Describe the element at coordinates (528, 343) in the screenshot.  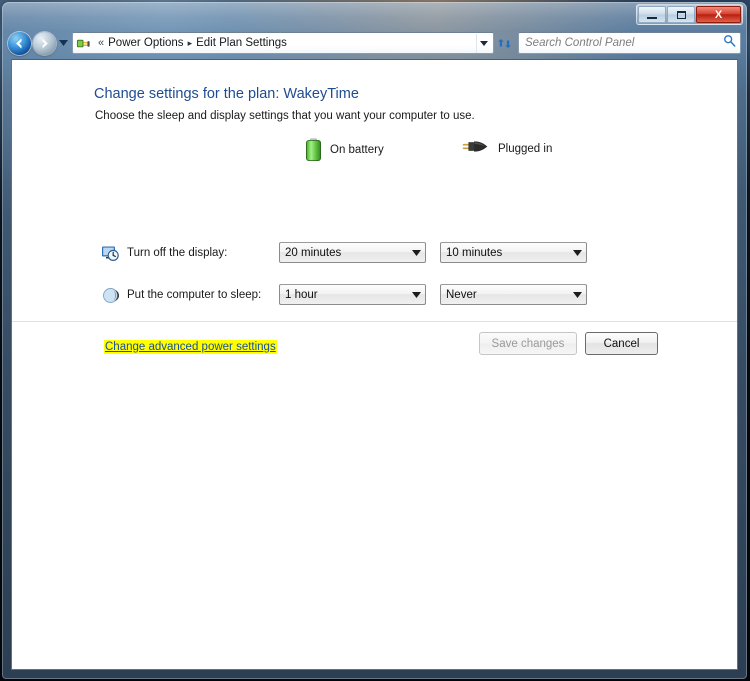
I see `save-changes-button: Save changes` at that location.